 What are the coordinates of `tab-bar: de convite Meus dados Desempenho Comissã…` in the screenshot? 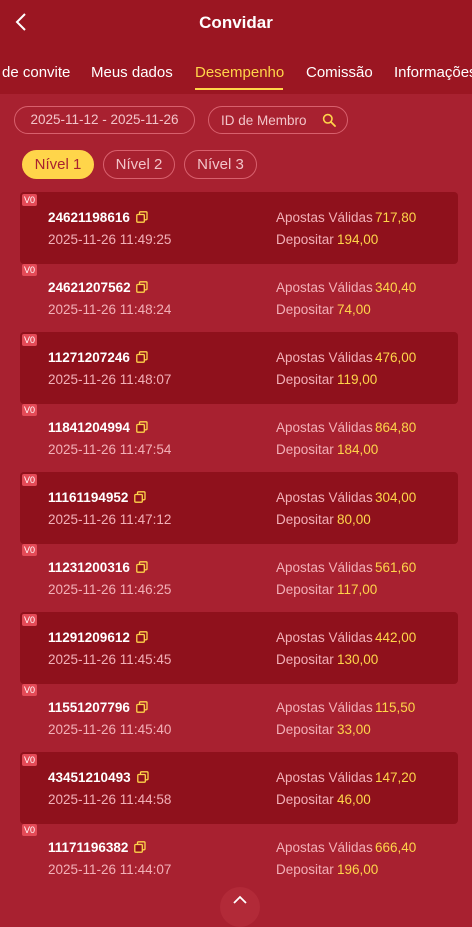 It's located at (236, 70).